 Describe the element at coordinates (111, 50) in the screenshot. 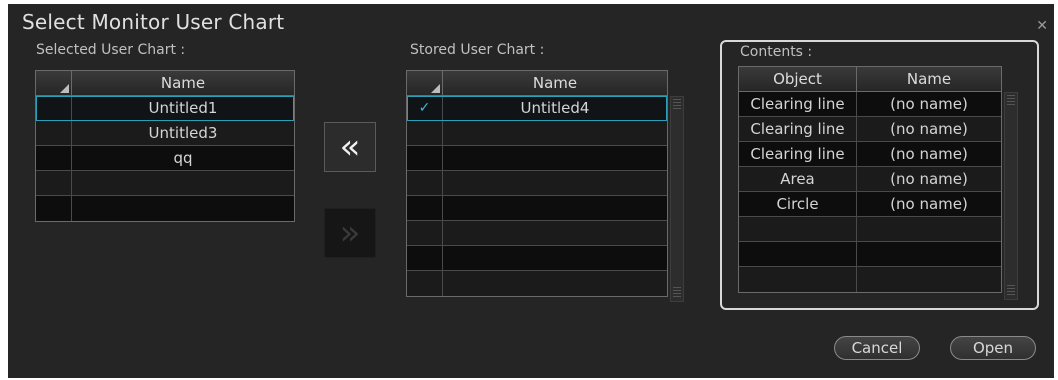

I see `selected-user-chart-label: Selected User Chart :` at that location.